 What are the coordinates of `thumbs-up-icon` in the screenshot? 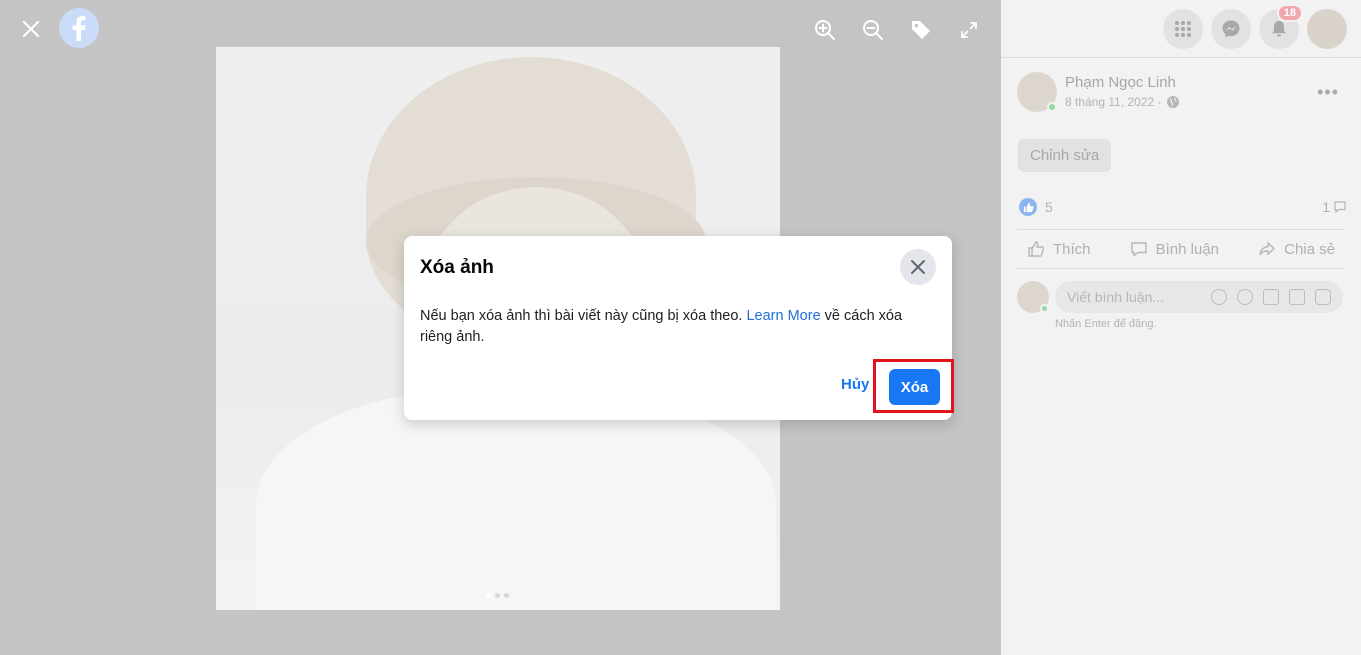 It's located at (1036, 249).